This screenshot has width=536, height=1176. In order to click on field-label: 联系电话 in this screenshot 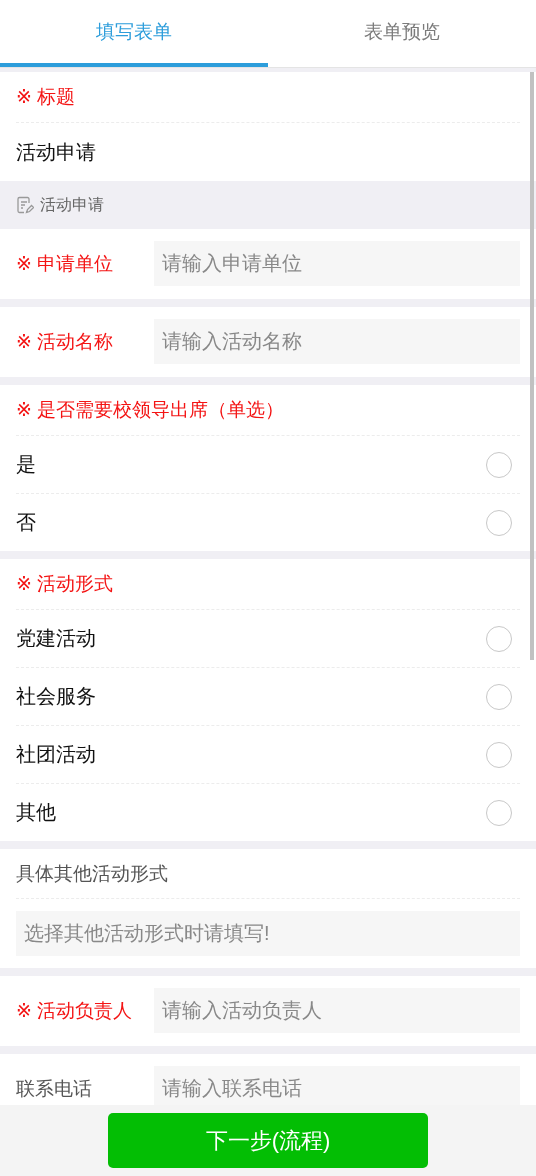, I will do `click(54, 1089)`.